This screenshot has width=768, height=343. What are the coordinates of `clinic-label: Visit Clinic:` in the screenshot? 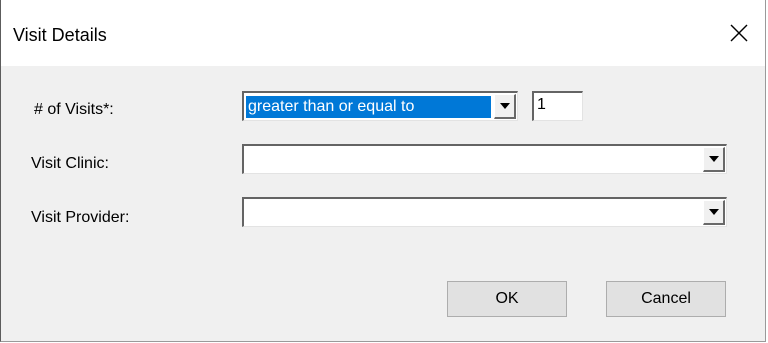 It's located at (70, 163).